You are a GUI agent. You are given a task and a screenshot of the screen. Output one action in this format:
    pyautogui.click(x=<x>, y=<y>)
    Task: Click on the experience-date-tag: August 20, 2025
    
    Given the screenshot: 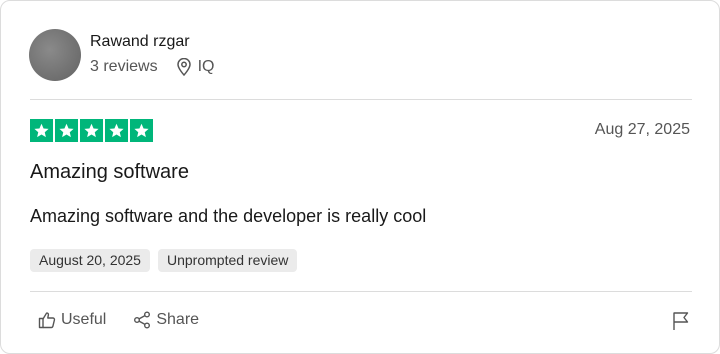 What is the action you would take?
    pyautogui.click(x=90, y=260)
    